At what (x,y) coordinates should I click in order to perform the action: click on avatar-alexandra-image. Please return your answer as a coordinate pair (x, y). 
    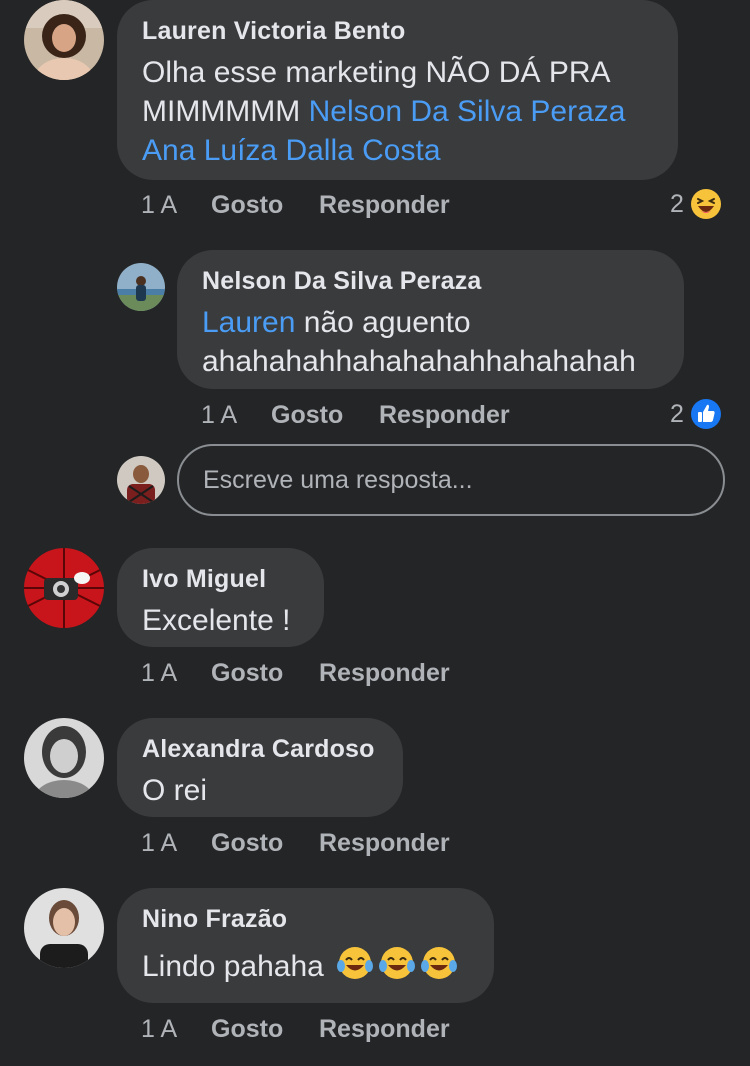
    Looking at the image, I should click on (64, 758).